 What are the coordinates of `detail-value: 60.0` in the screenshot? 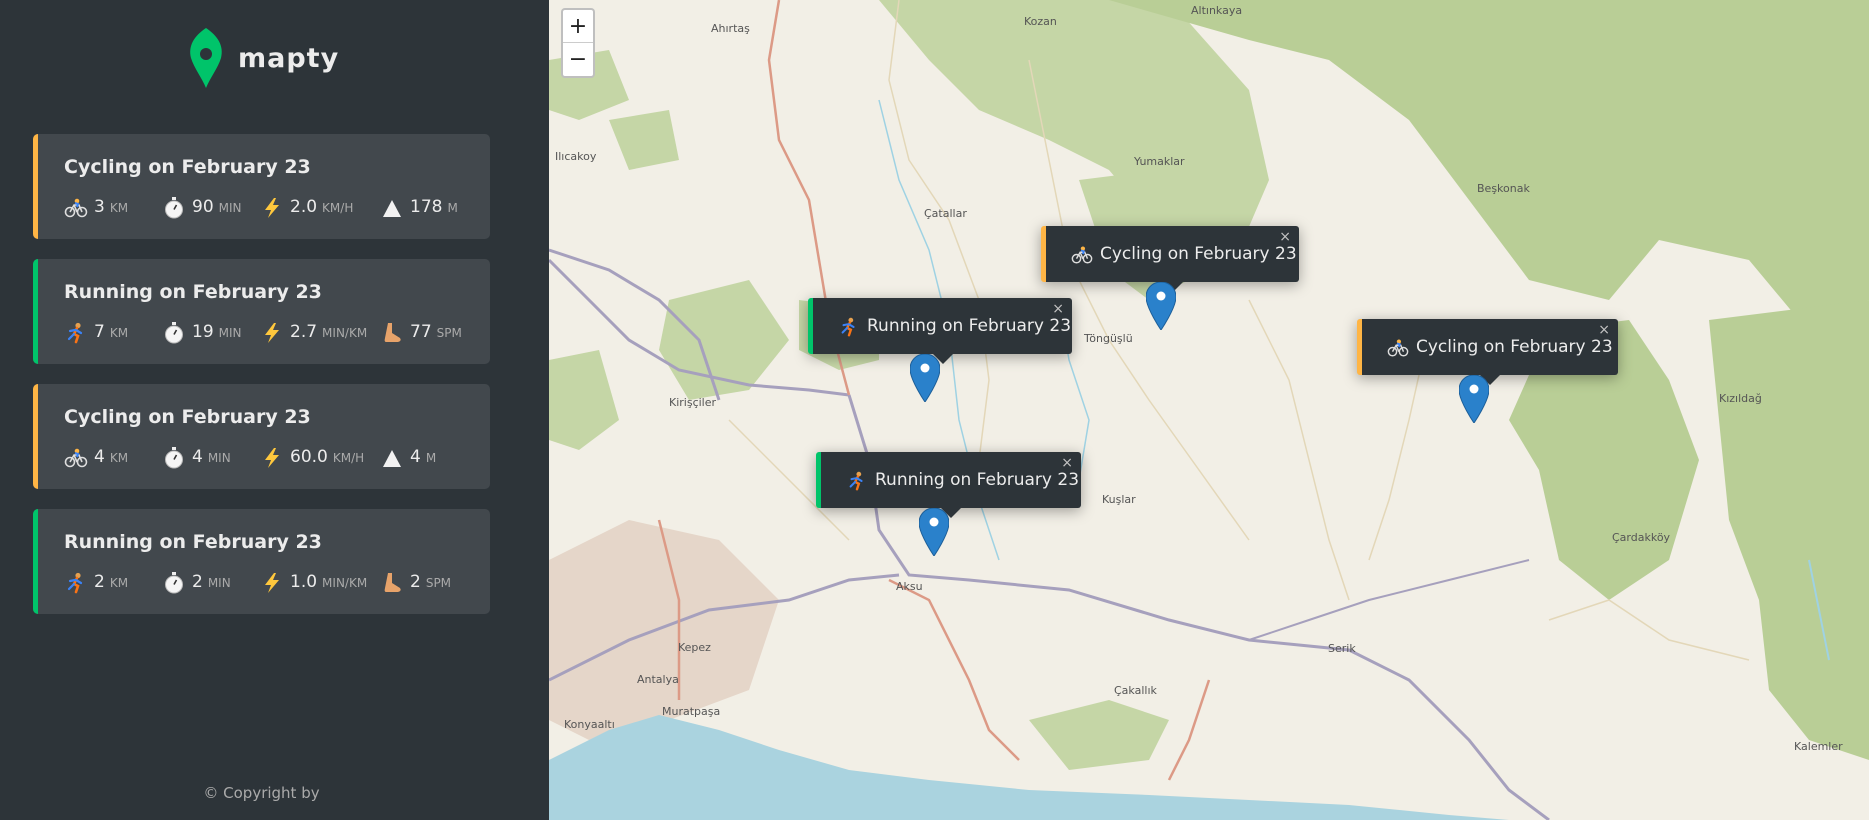 It's located at (309, 457).